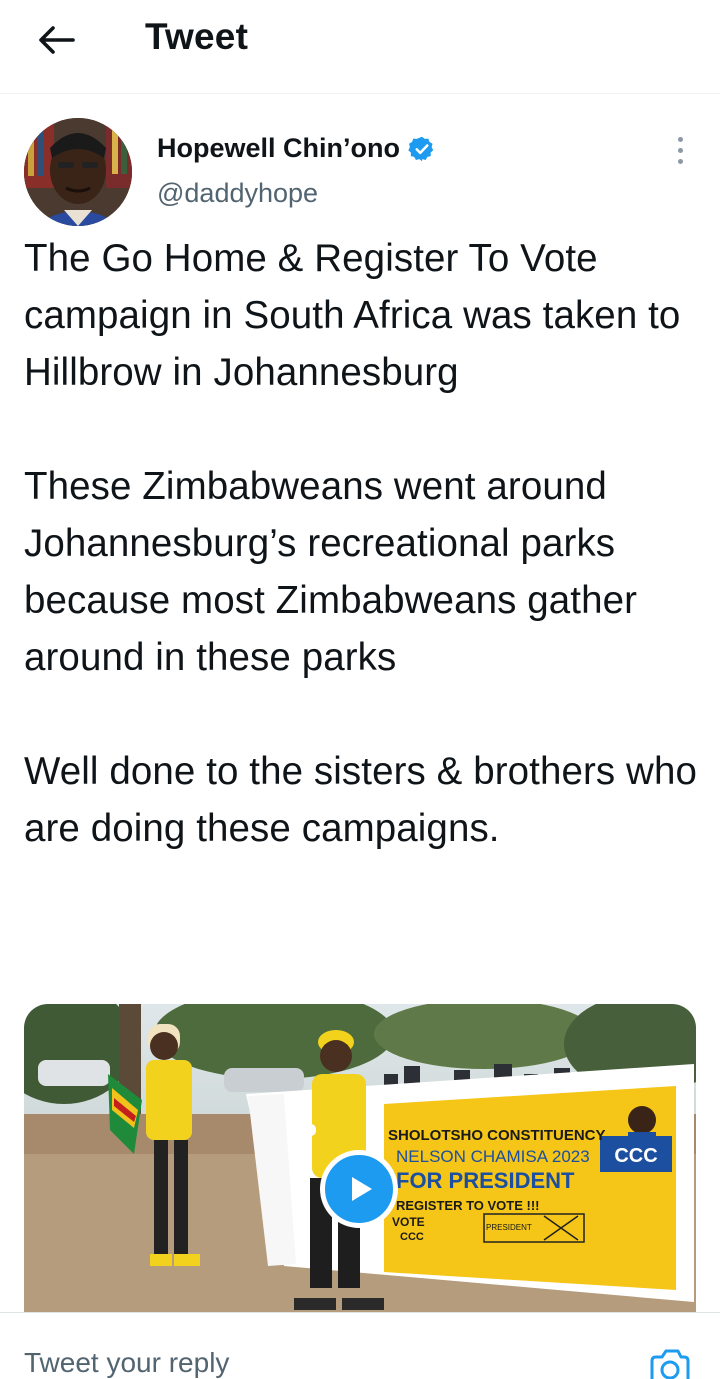 This screenshot has width=720, height=1379. I want to click on reply-input, so click(304, 1363).